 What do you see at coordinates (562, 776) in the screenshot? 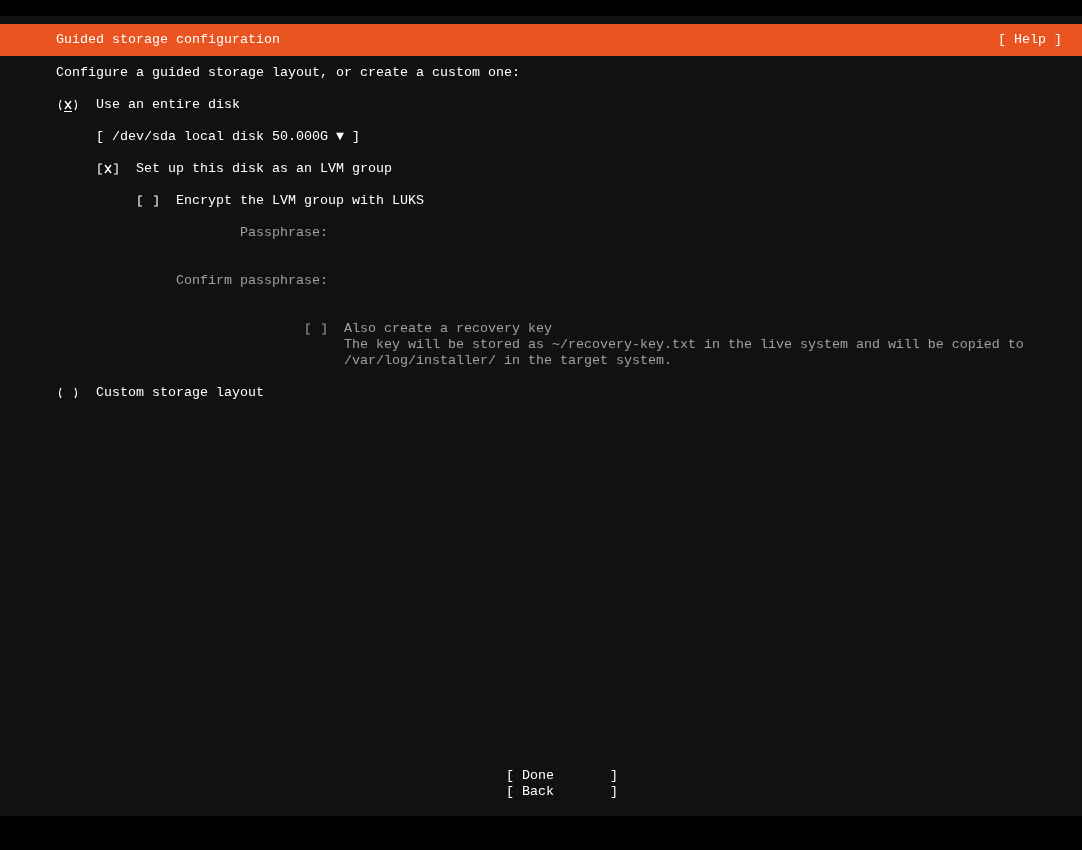
I see `action-button: [ Done ]` at bounding box center [562, 776].